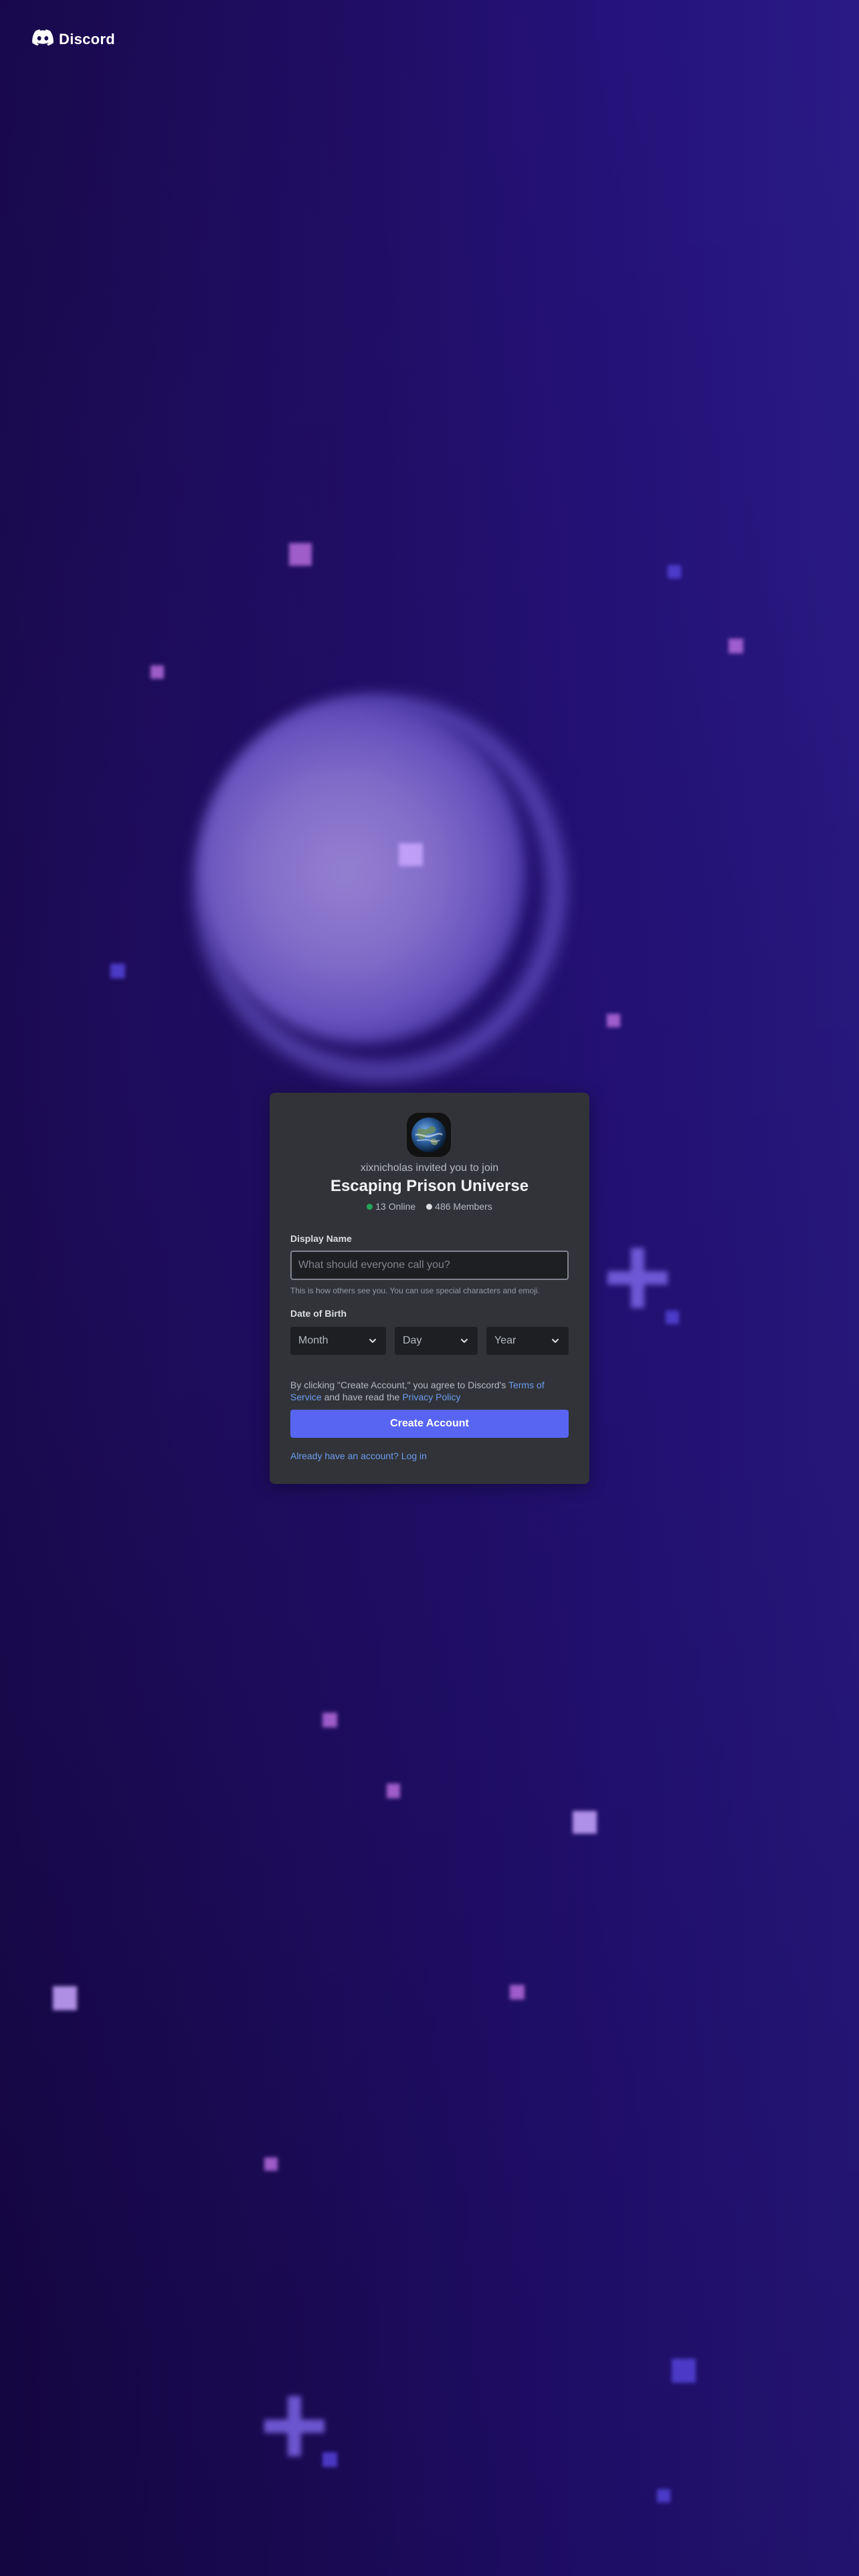 This screenshot has width=859, height=2576. What do you see at coordinates (429, 1265) in the screenshot?
I see `display-name-input` at bounding box center [429, 1265].